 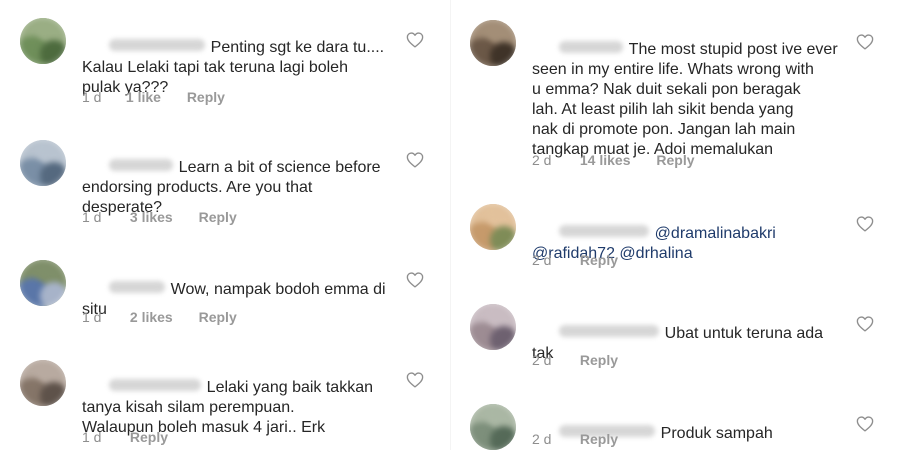 What do you see at coordinates (605, 160) in the screenshot?
I see `comment-likes: 14 likes` at bounding box center [605, 160].